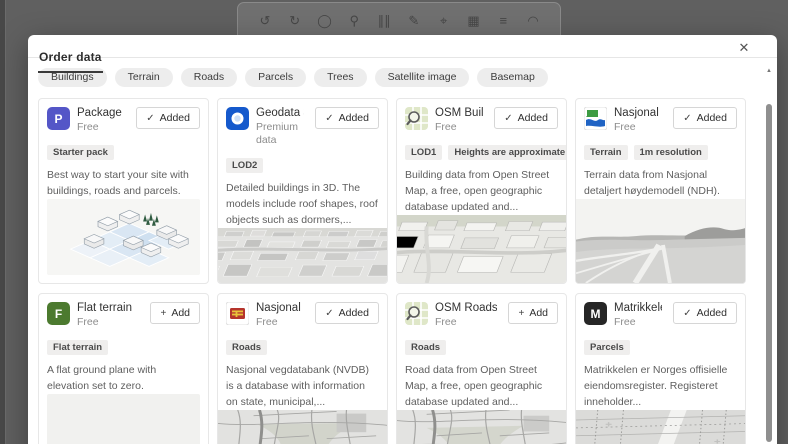 The image size is (788, 444). What do you see at coordinates (607, 347) in the screenshot?
I see `tag-parcels: Parcels` at bounding box center [607, 347].